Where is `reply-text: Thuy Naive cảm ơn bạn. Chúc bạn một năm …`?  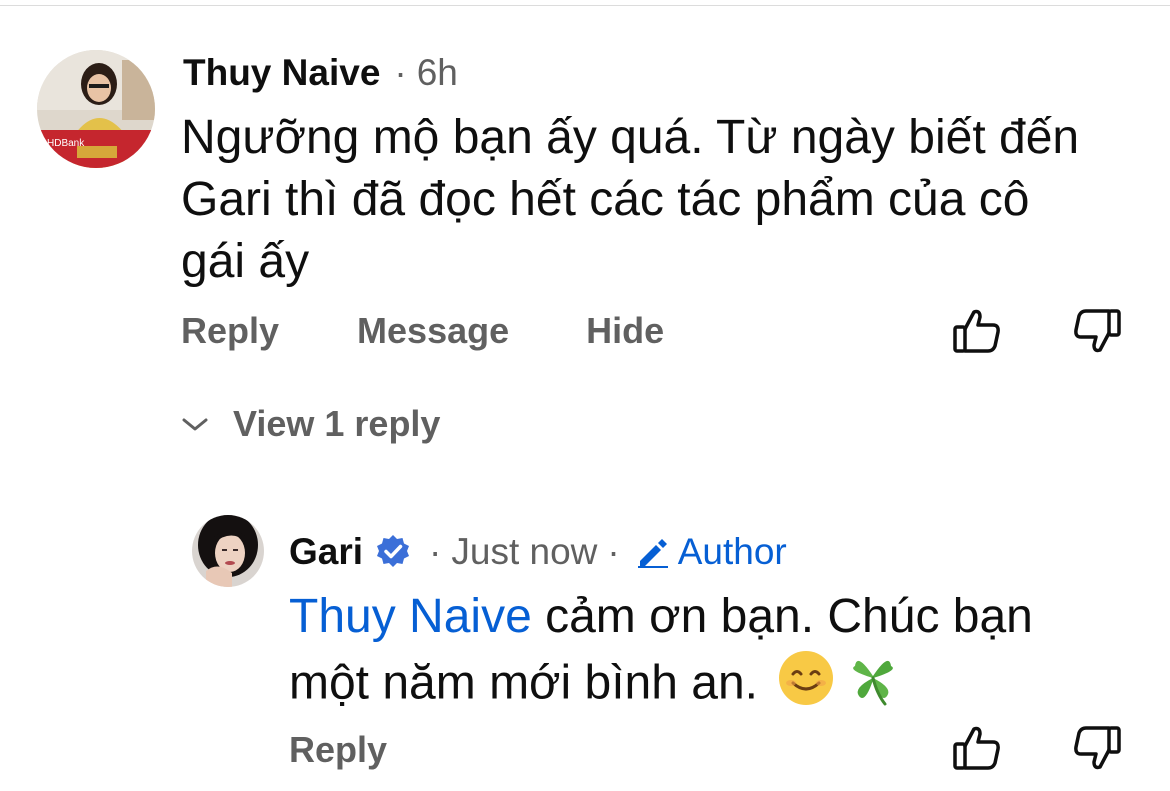
reply-text: Thuy Naive cảm ơn bạn. Chúc bạn một năm … is located at coordinates (661, 655).